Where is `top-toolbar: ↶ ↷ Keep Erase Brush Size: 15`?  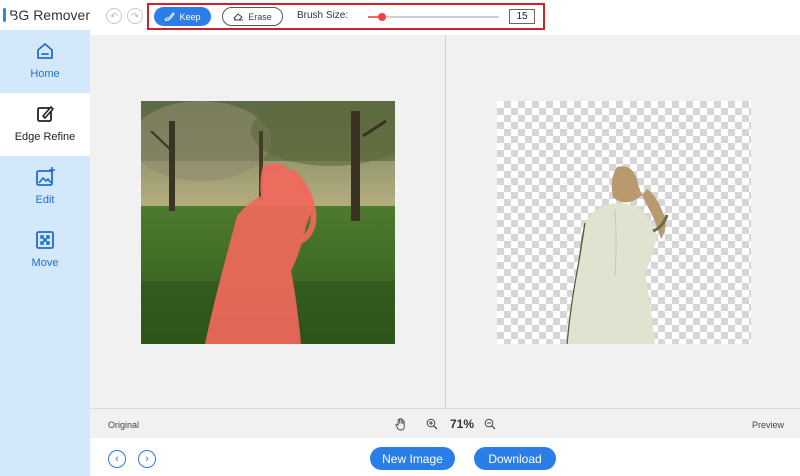
top-toolbar: ↶ ↷ Keep Erase Brush Size: 15 is located at coordinates (445, 17).